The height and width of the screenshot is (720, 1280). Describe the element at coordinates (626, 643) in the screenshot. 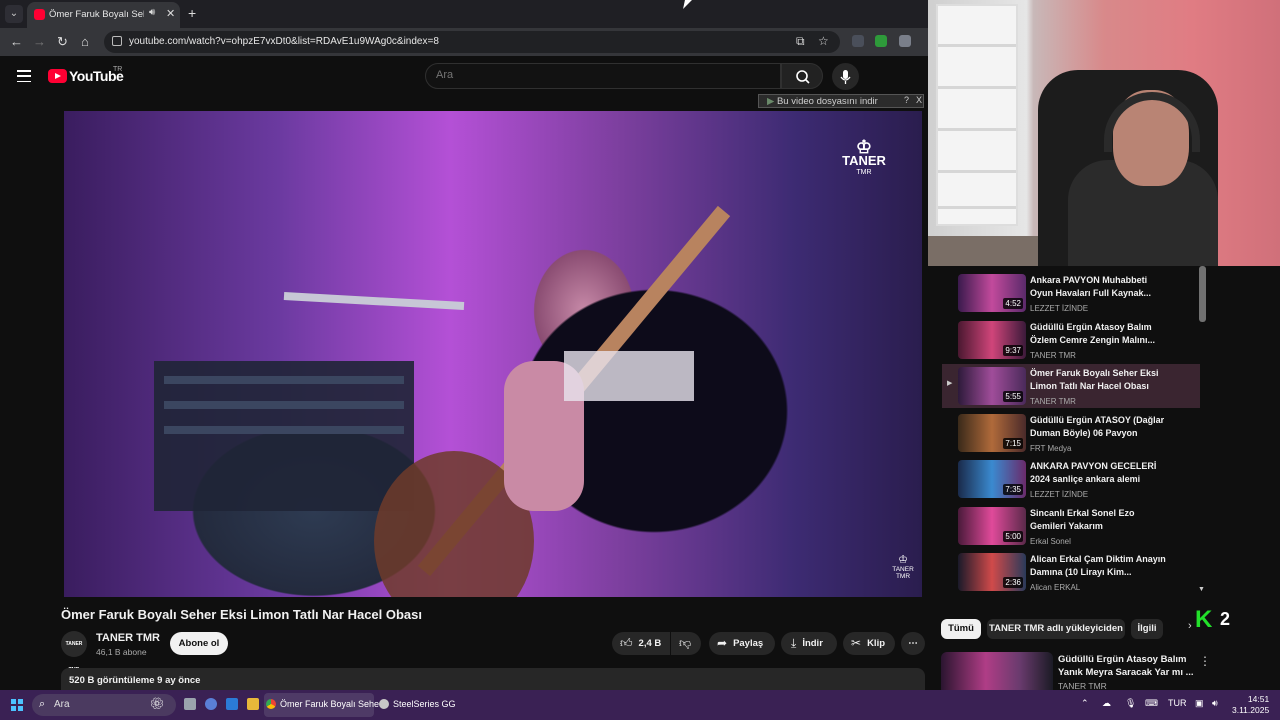

I see `thumbs-up-icon: 👍︎` at that location.